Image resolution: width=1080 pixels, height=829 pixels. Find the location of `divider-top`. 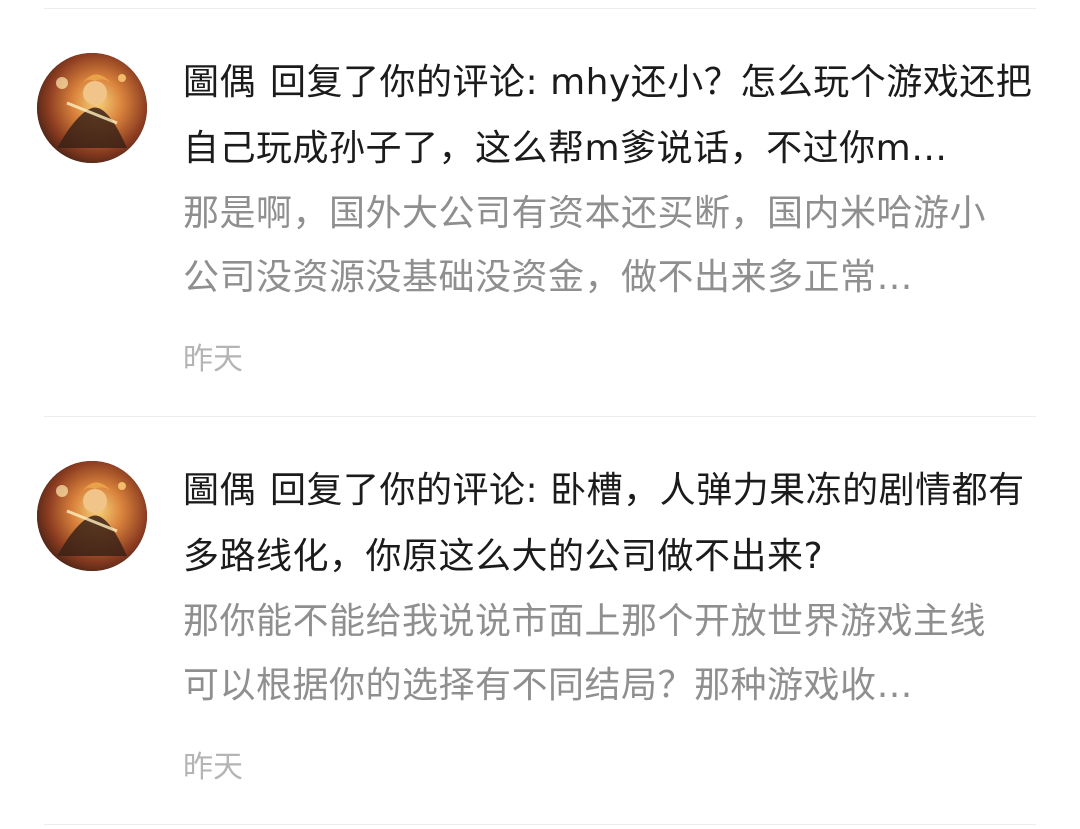

divider-top is located at coordinates (540, 8).